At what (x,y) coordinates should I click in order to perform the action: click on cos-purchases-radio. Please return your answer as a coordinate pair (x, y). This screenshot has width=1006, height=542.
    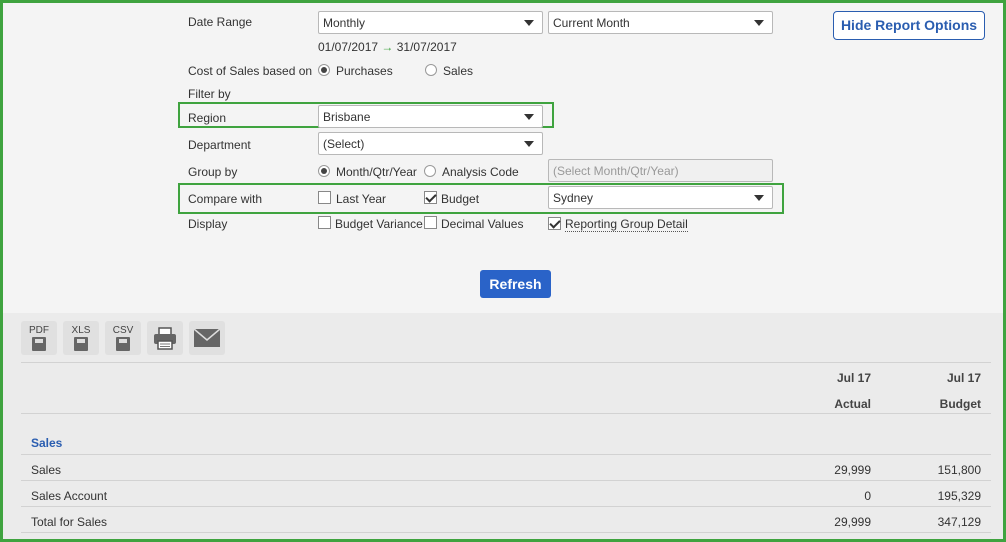
    Looking at the image, I should click on (324, 70).